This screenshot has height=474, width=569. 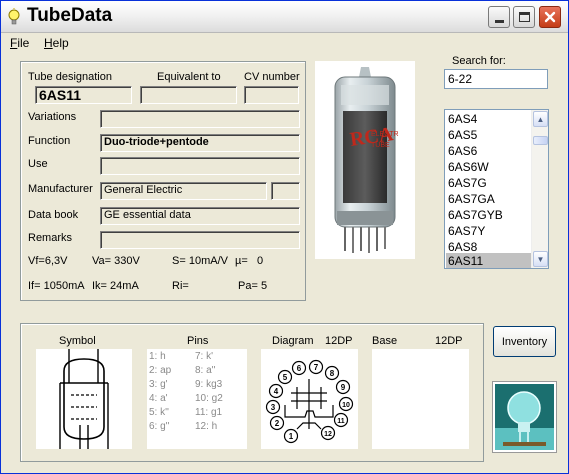 I want to click on maximize-button, so click(x=524, y=17).